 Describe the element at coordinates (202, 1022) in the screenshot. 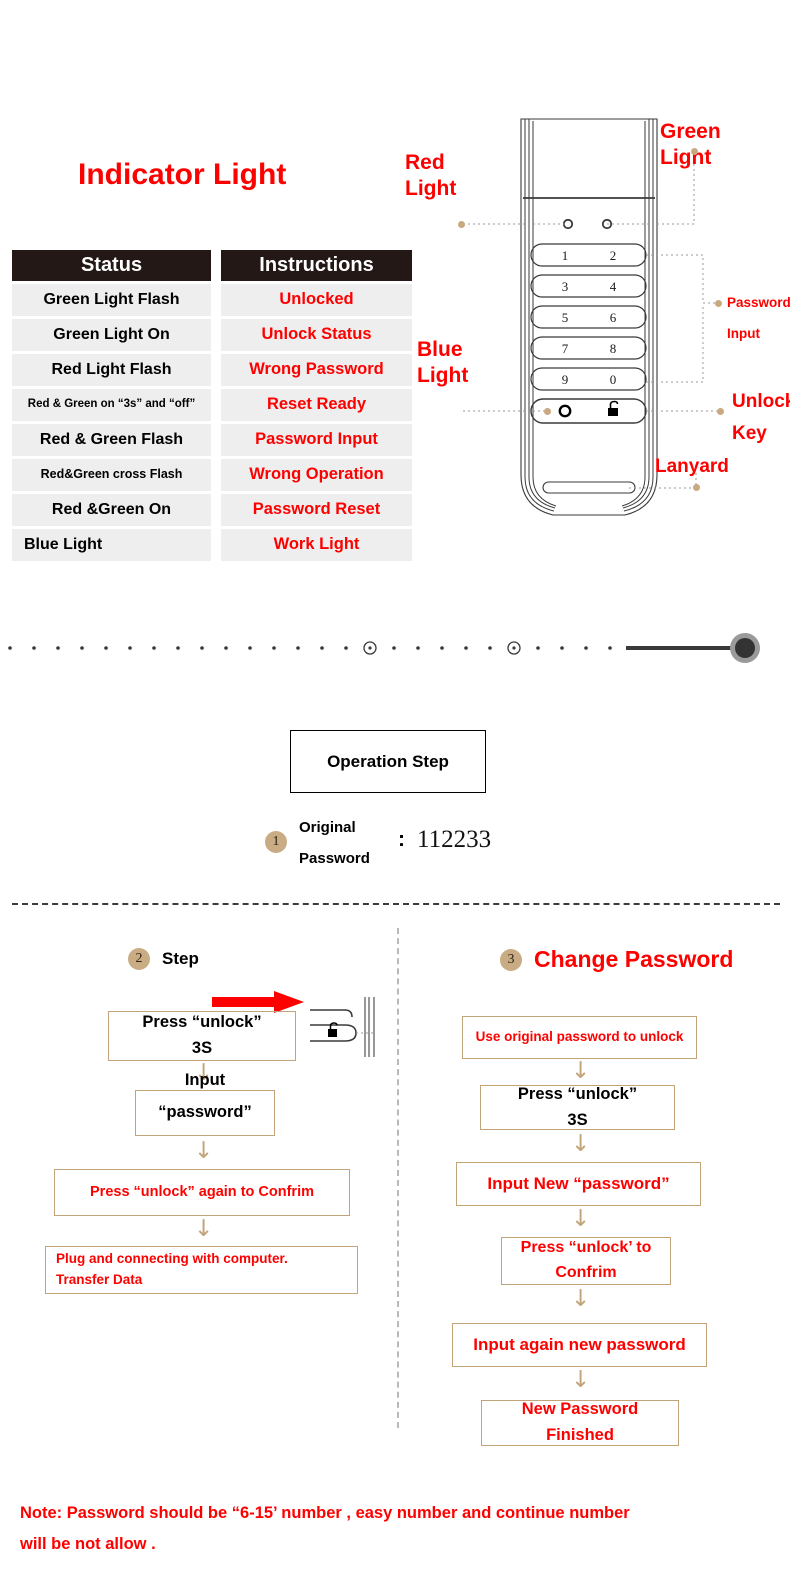

I see `left-flow-box-1-line-1: Press “unlock”` at that location.